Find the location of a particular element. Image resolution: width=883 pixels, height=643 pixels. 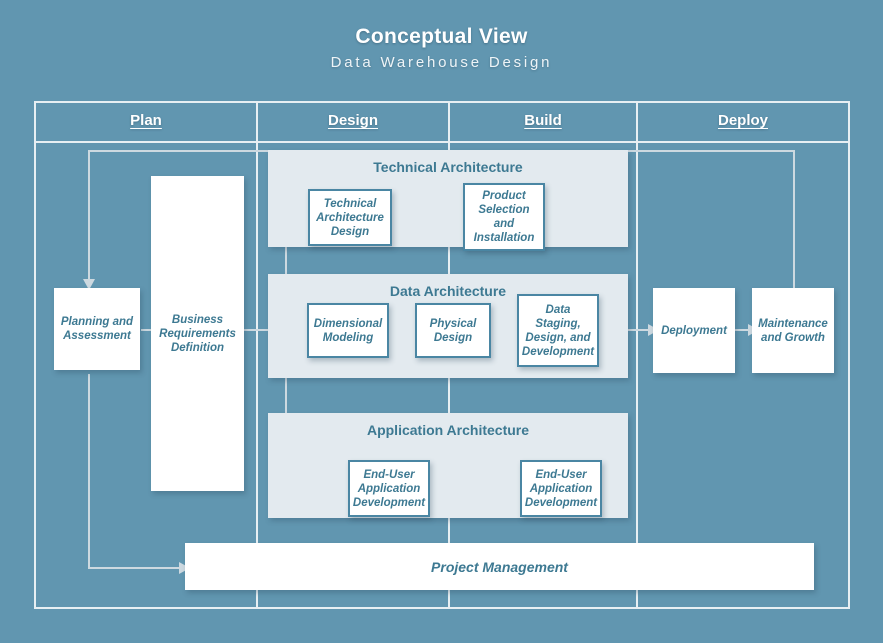

node-physical-design: Physical Design is located at coordinates (453, 330).